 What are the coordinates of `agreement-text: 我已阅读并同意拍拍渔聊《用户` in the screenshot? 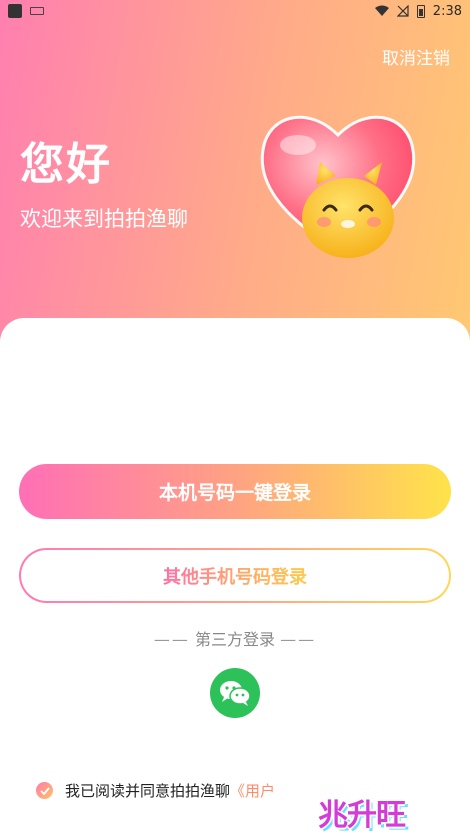 It's located at (170, 790).